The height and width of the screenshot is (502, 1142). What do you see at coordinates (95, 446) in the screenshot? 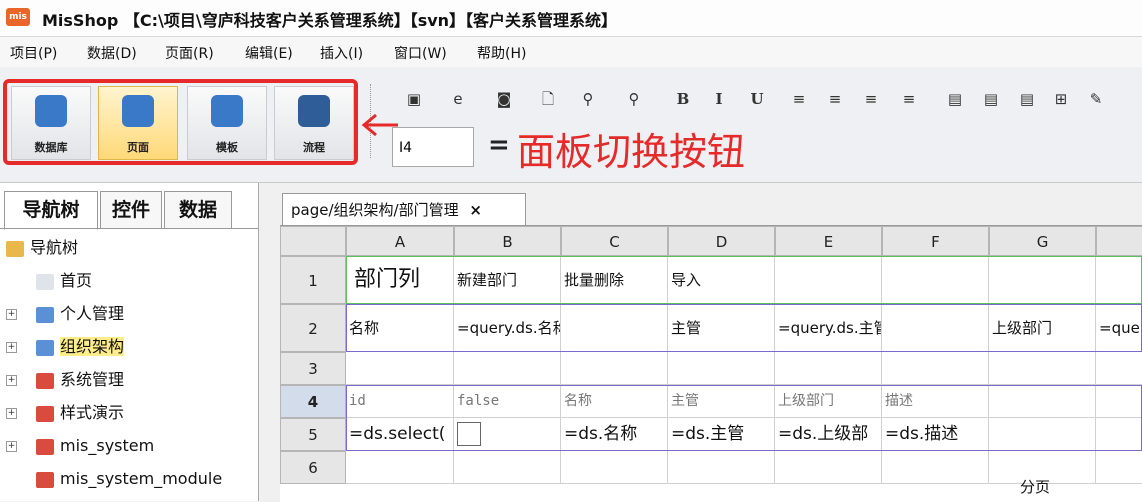
I see `tree-item: mis_system` at bounding box center [95, 446].